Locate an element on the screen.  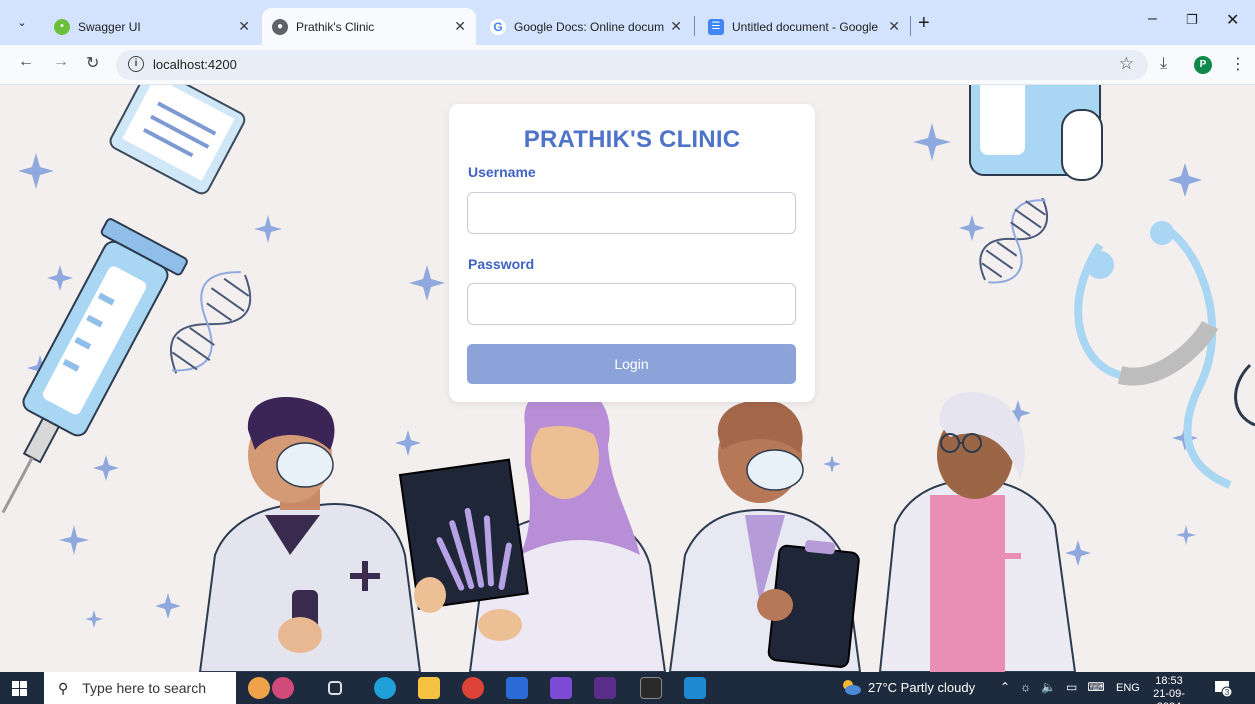
swagger-icon: • is located at coordinates (62, 26).